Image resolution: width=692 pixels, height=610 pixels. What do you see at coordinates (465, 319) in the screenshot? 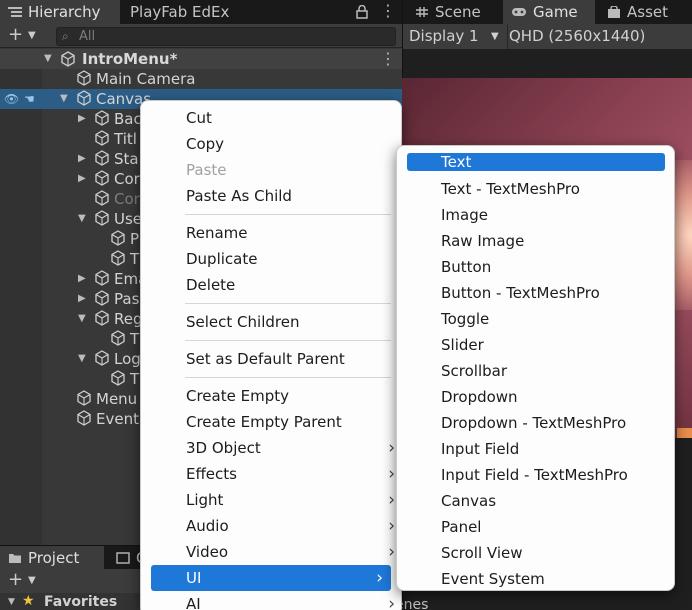
I see `ui-submenu-item-label: Toggle` at bounding box center [465, 319].